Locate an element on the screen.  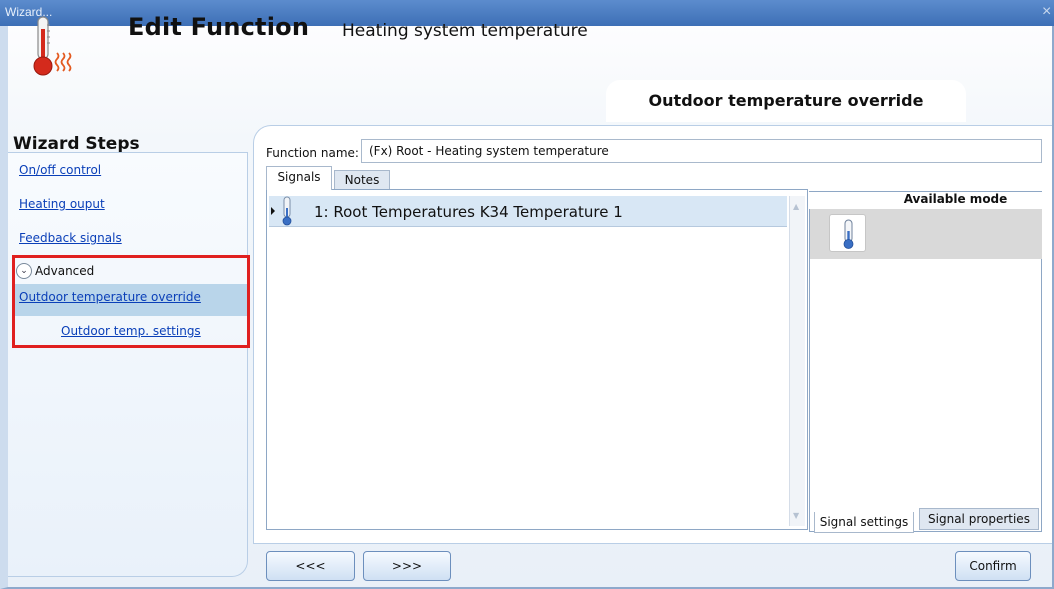
page-subtitle: Heating system temperature is located at coordinates (465, 31).